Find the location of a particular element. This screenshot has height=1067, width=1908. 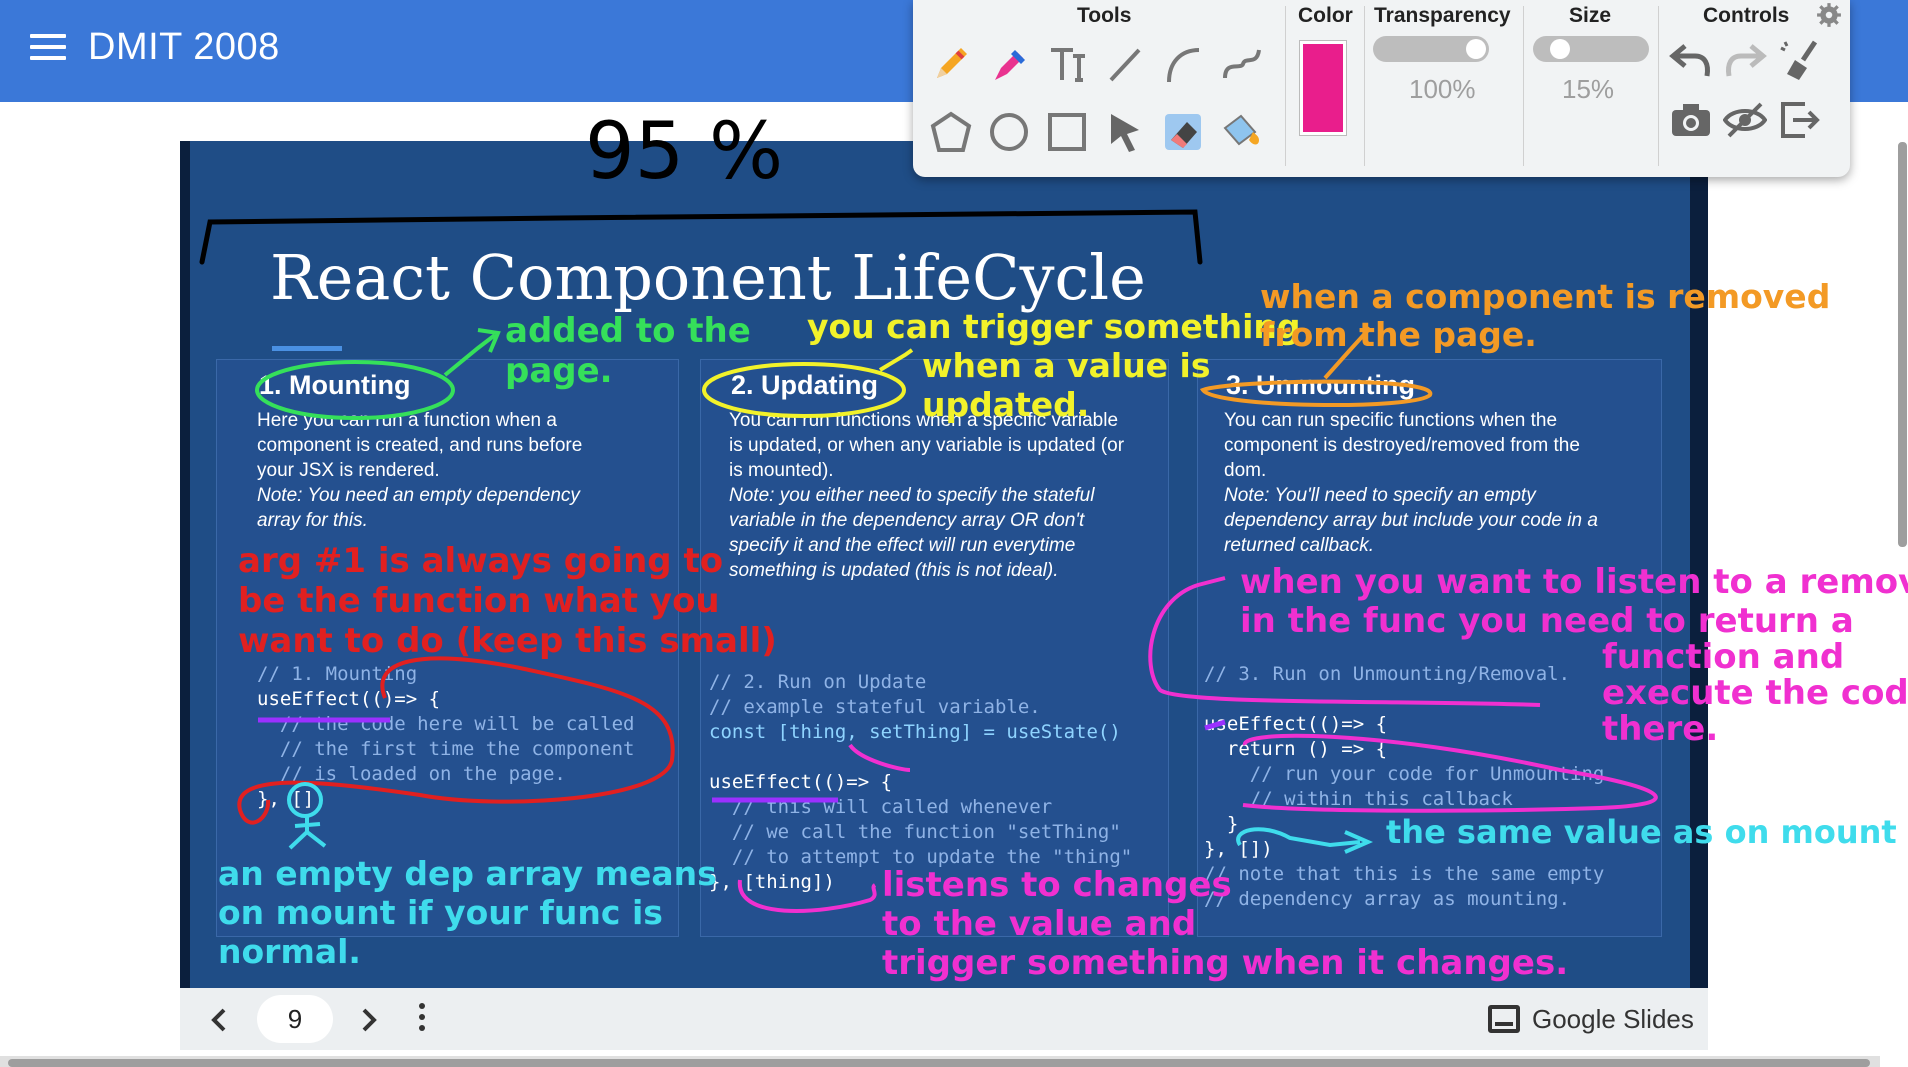

highlighter-icon is located at coordinates (1009, 64).